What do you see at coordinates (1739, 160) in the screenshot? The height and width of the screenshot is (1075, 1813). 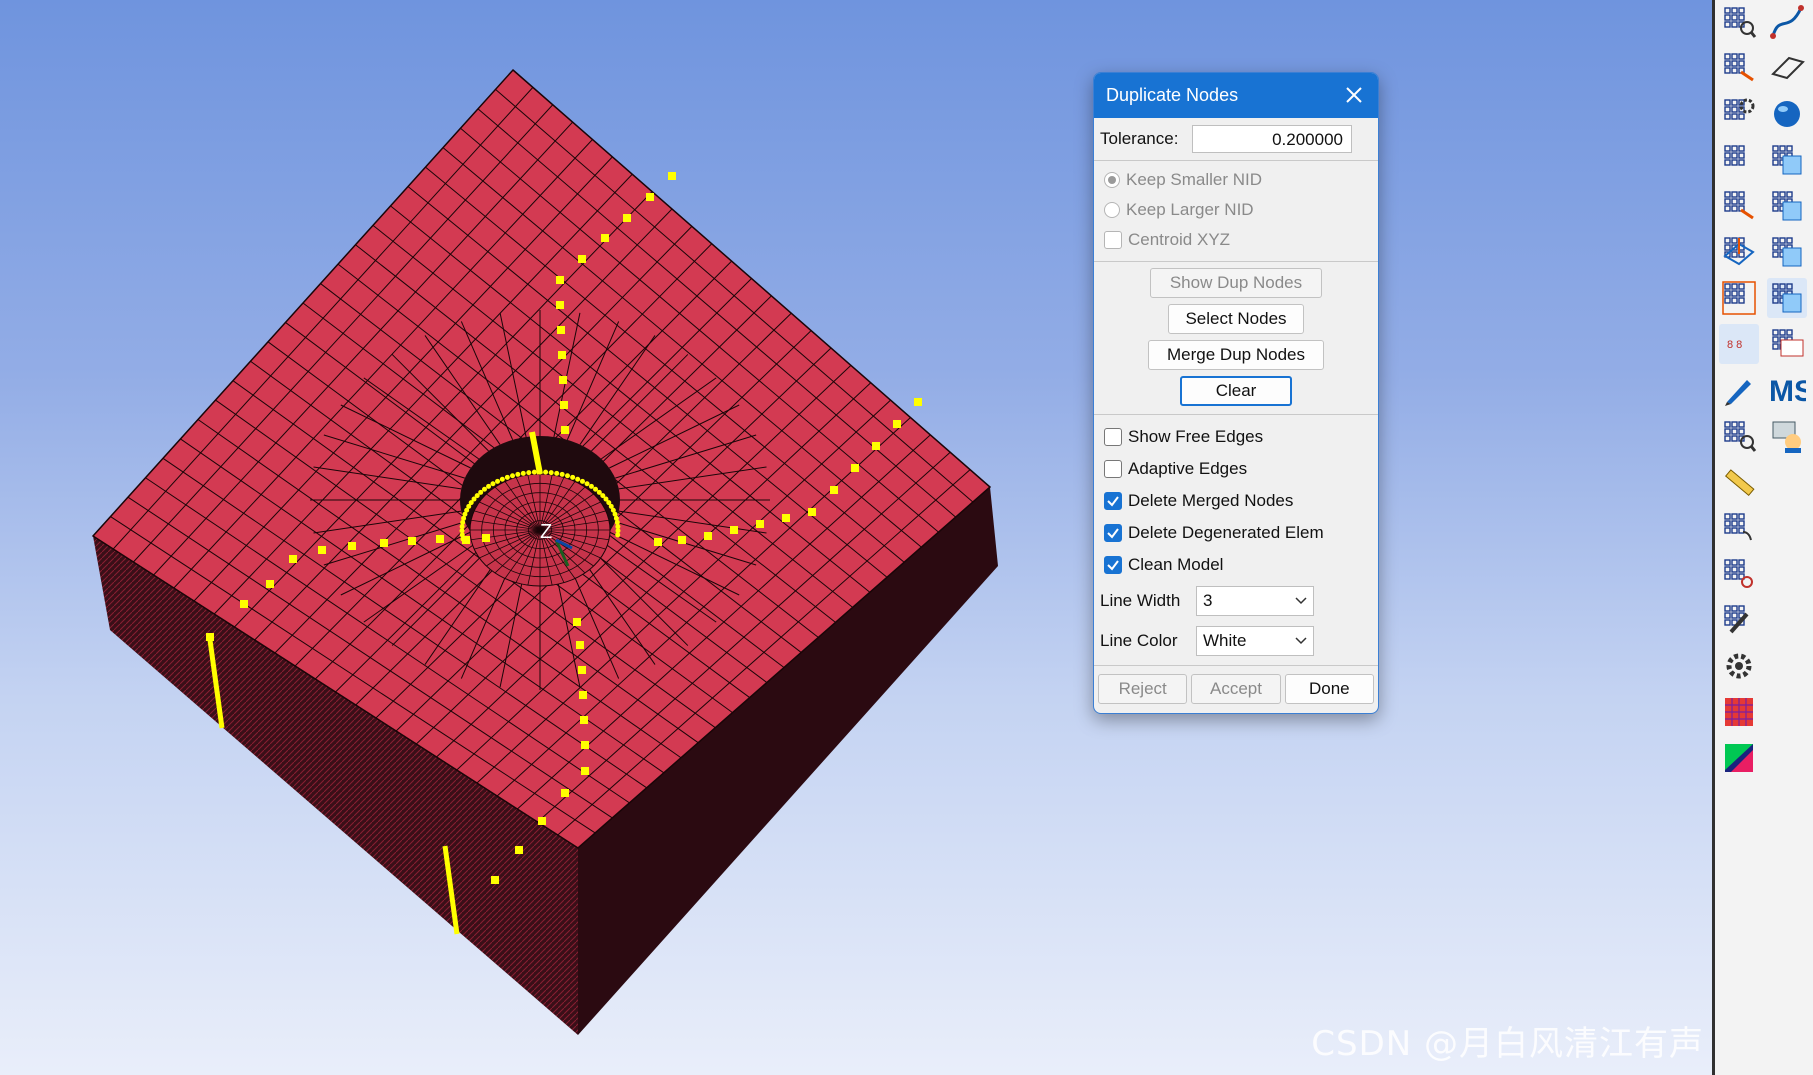 I see `node-grid-tool-button` at bounding box center [1739, 160].